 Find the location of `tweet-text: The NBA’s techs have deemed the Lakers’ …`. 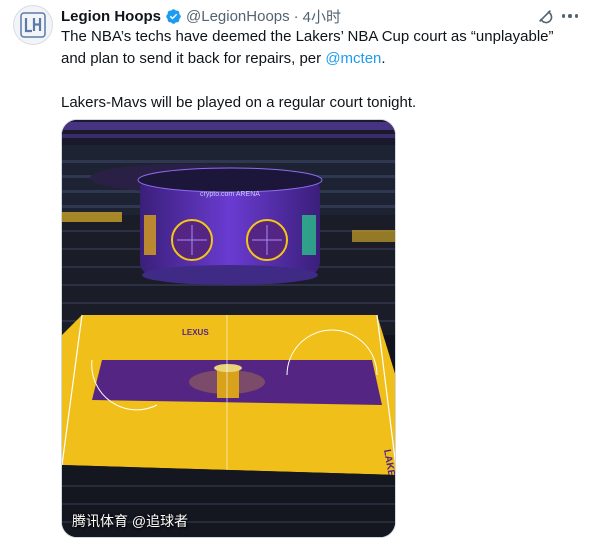

tweet-text: The NBA’s techs have deemed the Lakers’ … is located at coordinates (321, 70).